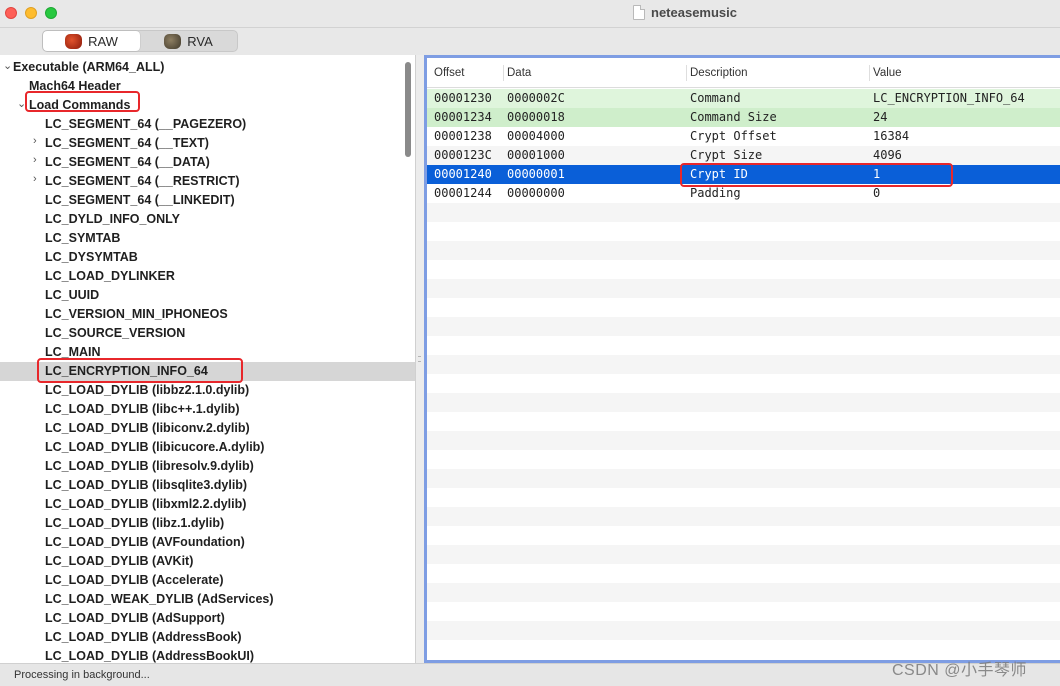 The width and height of the screenshot is (1060, 686). I want to click on tree-item-lc-segment-restrict: › LC_SEGMENT_64 (__RESTRICT), so click(207, 181).